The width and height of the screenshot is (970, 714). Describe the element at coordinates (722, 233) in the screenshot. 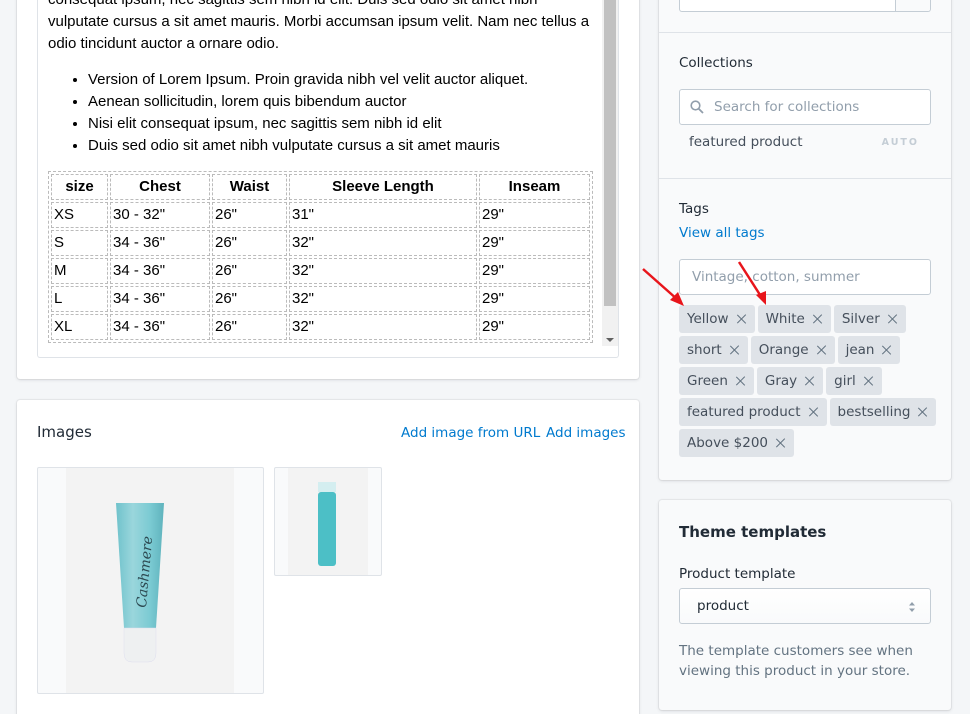

I see `view-all-tags-link: View all tags` at that location.